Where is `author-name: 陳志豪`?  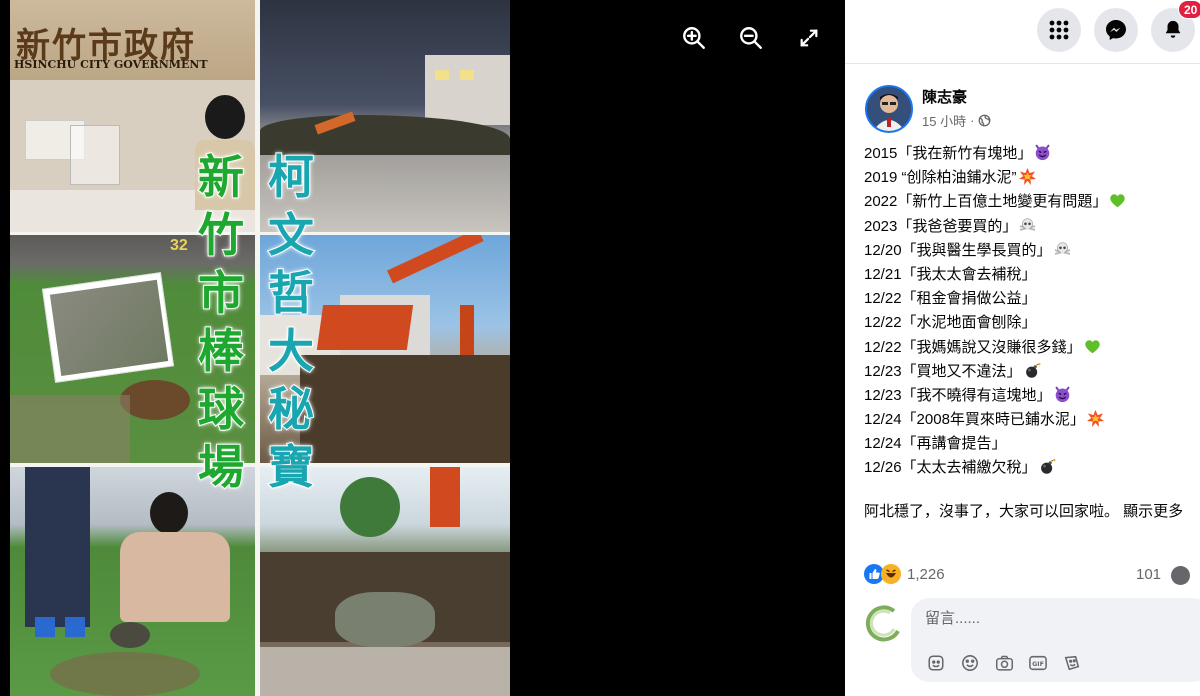
author-name: 陳志豪 is located at coordinates (944, 96).